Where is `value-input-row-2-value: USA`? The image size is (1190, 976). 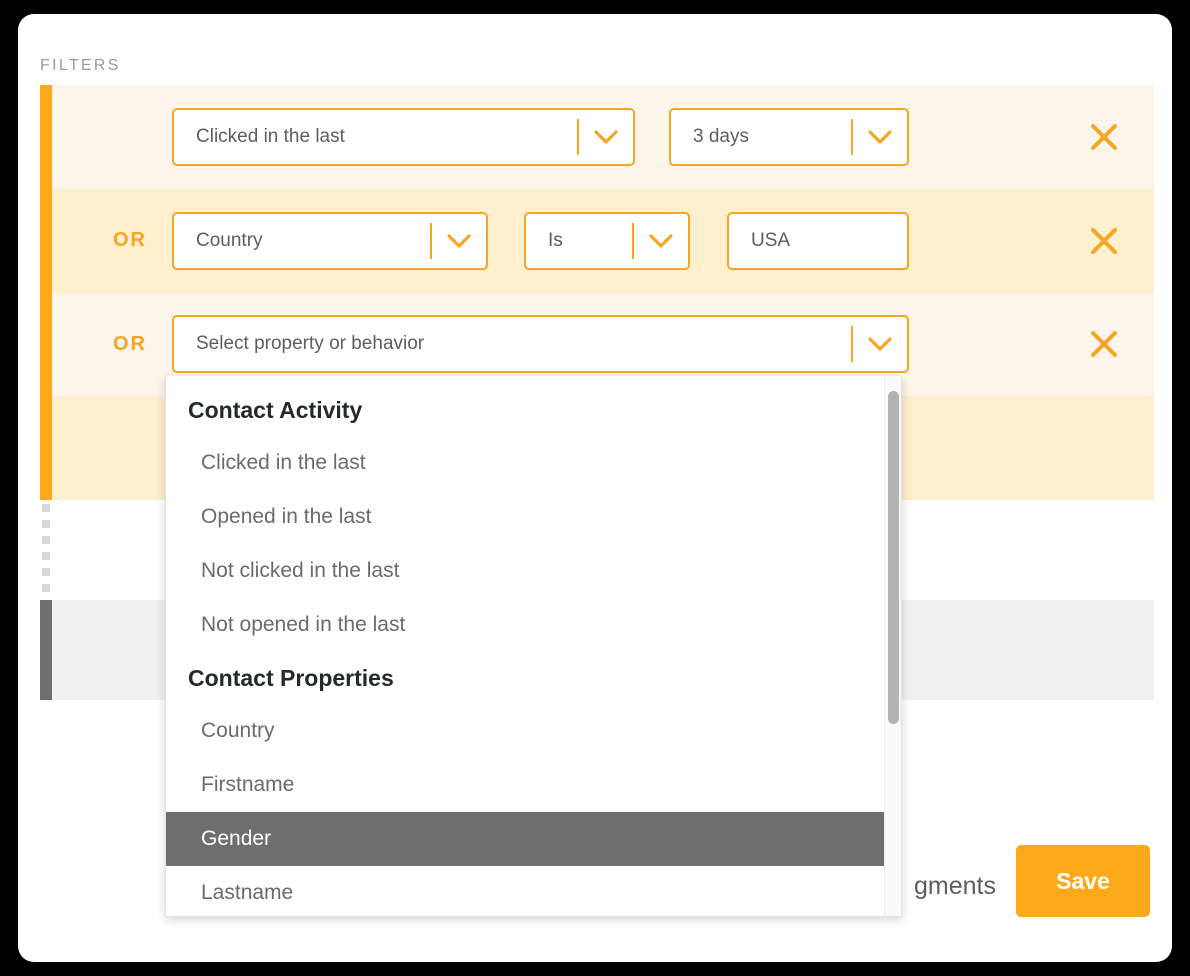
value-input-row-2-value: USA is located at coordinates (771, 240).